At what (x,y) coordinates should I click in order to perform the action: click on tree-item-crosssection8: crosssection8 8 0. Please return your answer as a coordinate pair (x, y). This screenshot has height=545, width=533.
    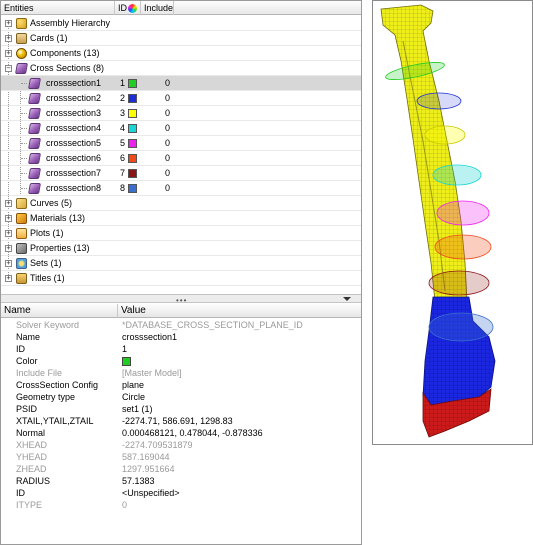
    Looking at the image, I should click on (181, 188).